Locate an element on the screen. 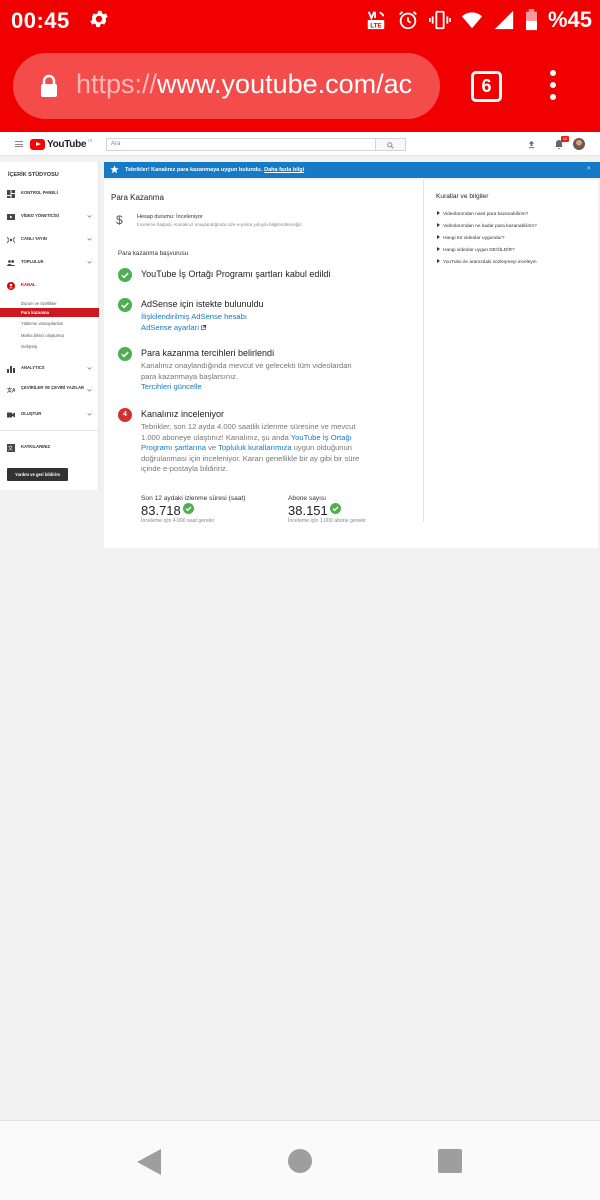  url-bar: https://www.youtube.com/ac is located at coordinates (226, 86).